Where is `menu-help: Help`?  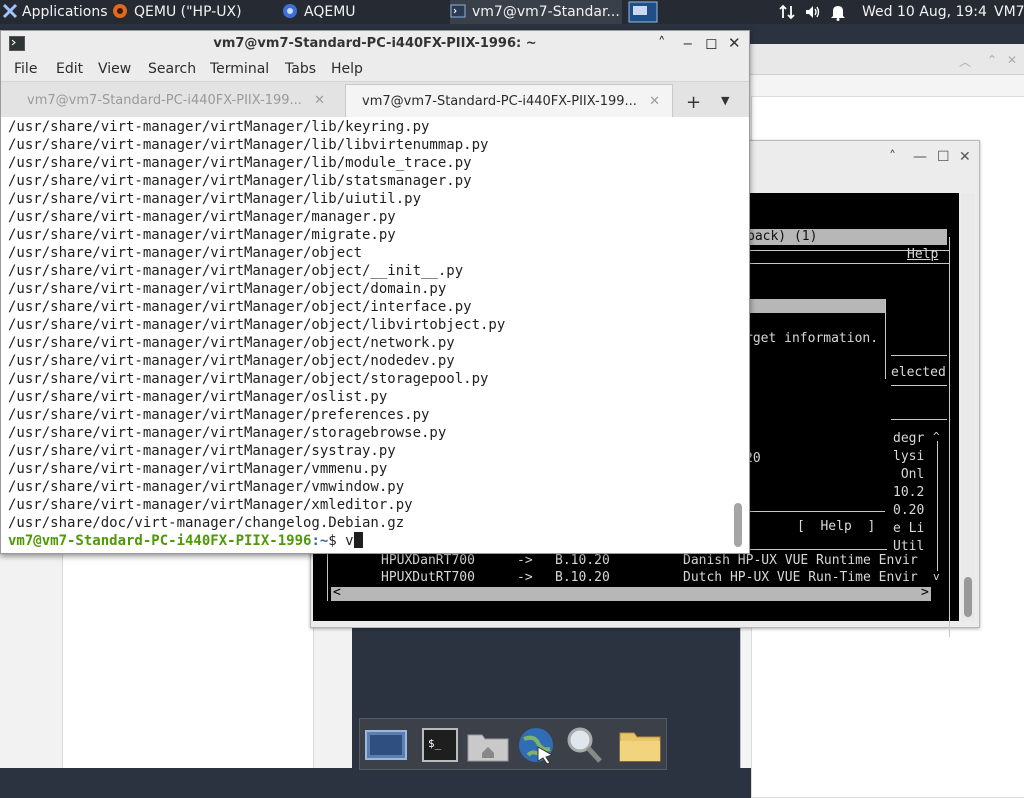
menu-help: Help is located at coordinates (347, 69).